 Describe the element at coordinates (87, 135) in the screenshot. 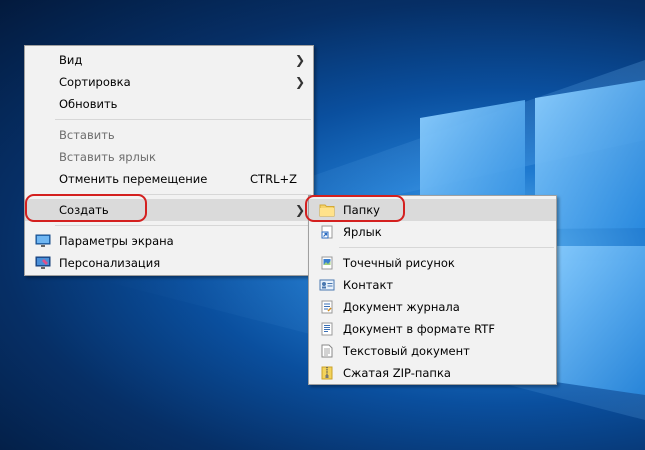

I see `menu-item-label: Вставить` at that location.